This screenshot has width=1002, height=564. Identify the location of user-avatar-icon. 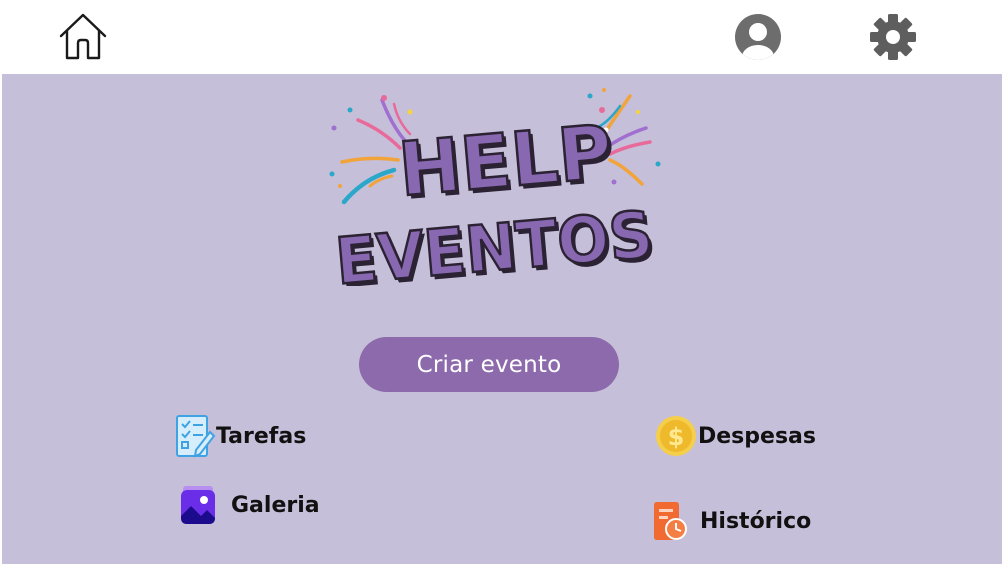
(758, 37).